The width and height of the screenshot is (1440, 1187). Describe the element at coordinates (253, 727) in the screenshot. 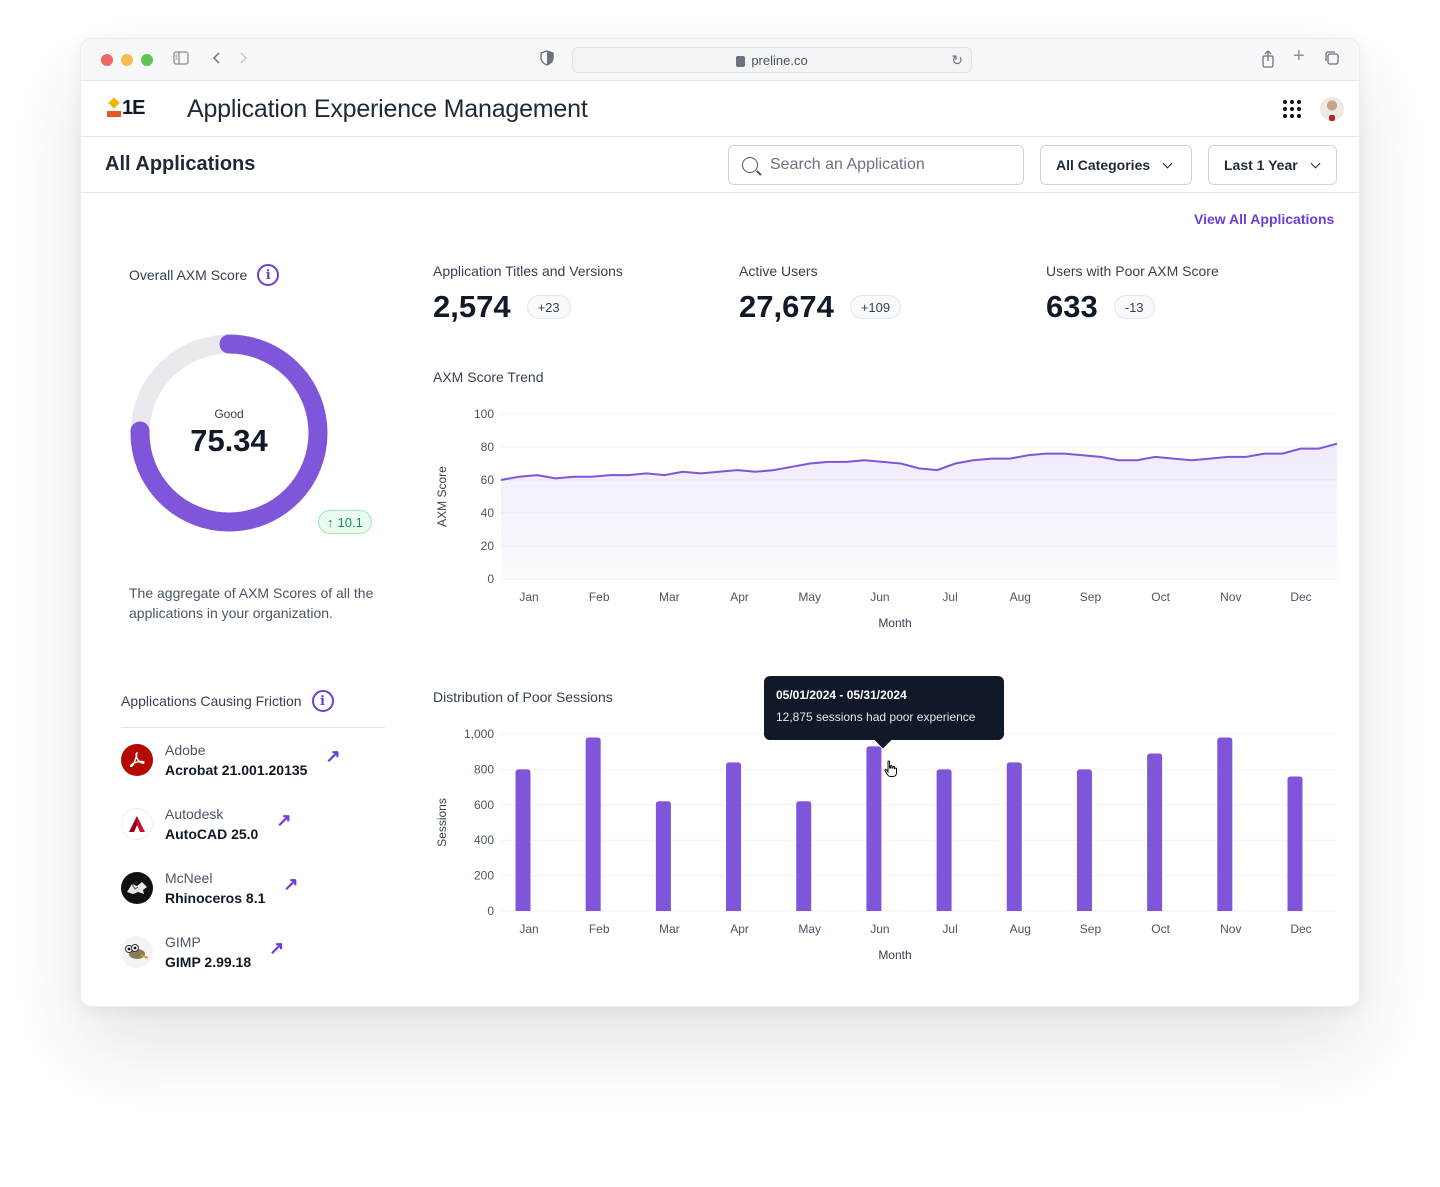

I see `divider` at that location.